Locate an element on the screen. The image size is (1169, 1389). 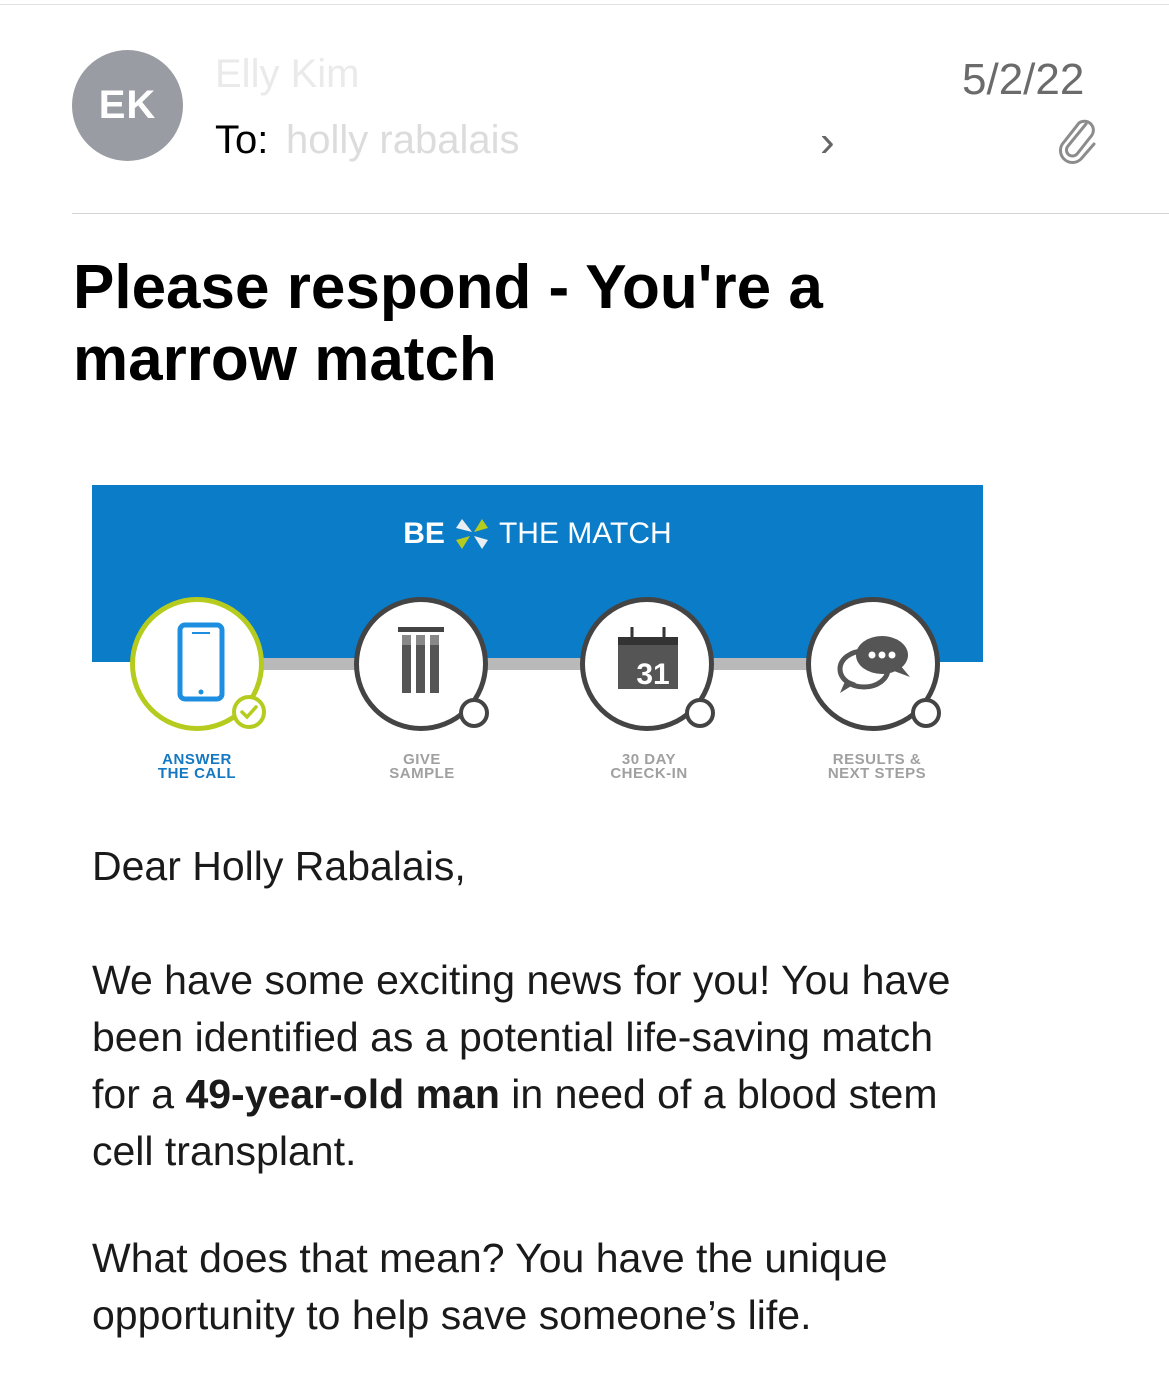
brand-be: BE is located at coordinates (424, 533).